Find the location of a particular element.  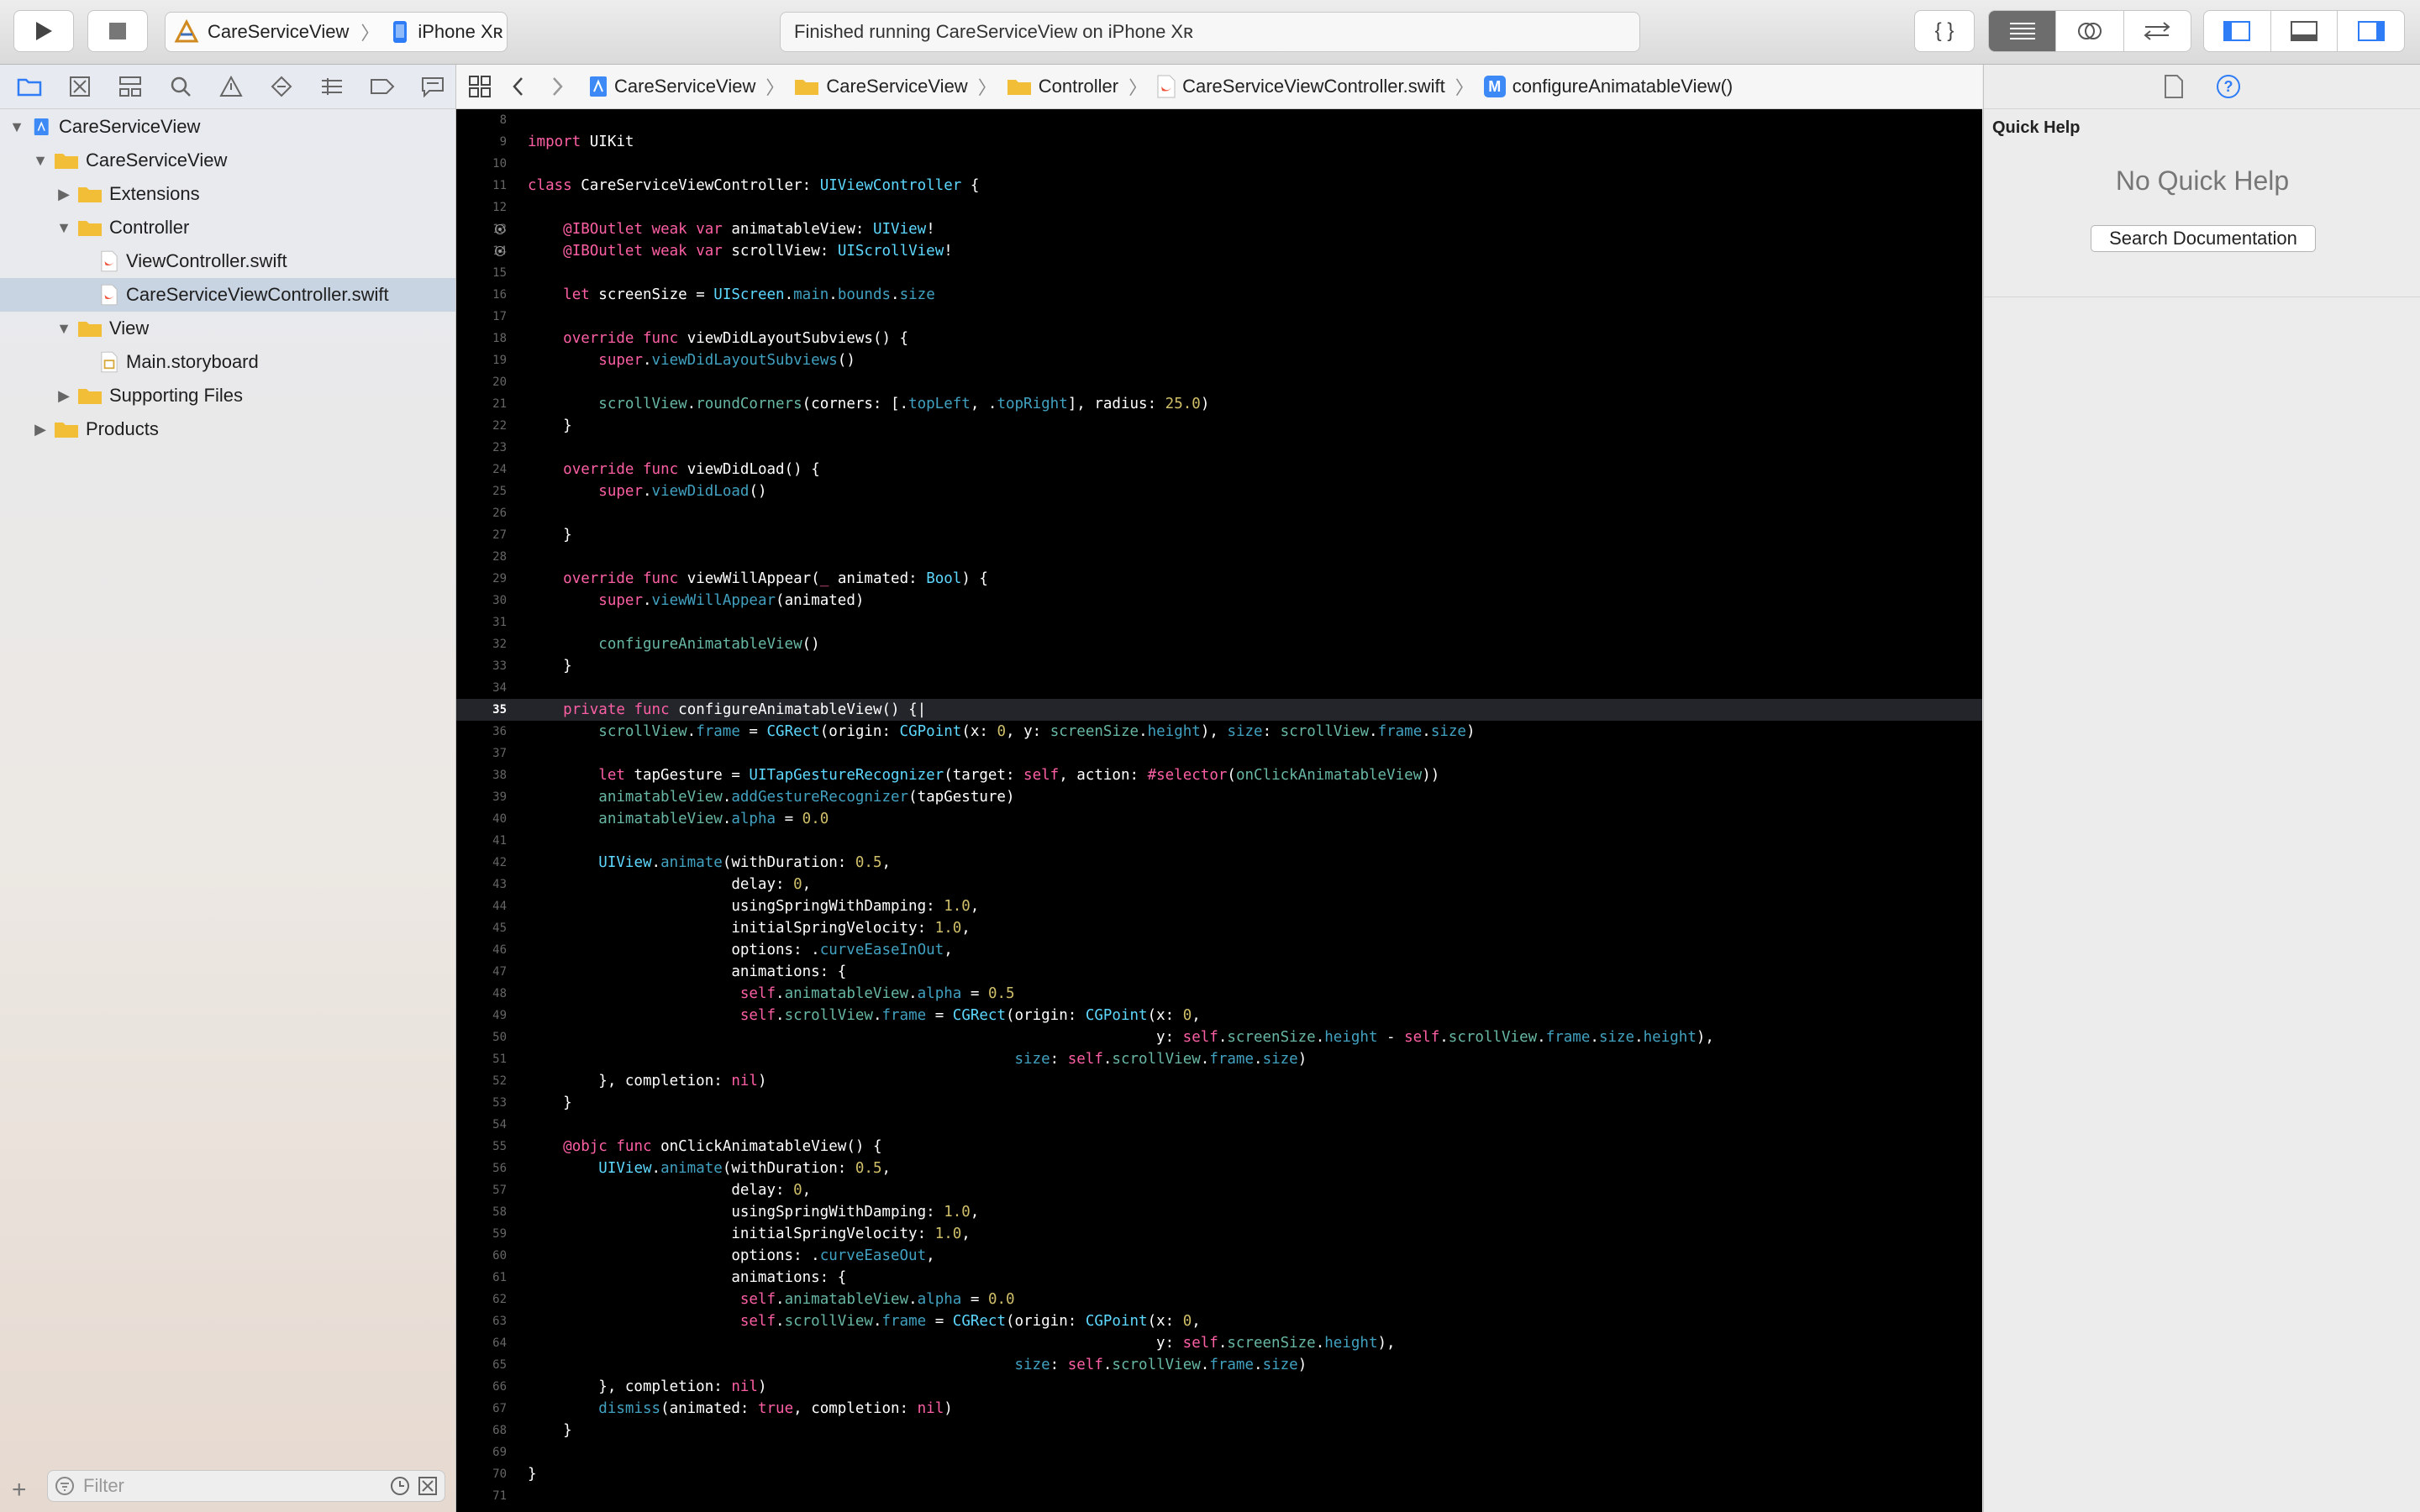

line-number: 28 is located at coordinates (481, 557).